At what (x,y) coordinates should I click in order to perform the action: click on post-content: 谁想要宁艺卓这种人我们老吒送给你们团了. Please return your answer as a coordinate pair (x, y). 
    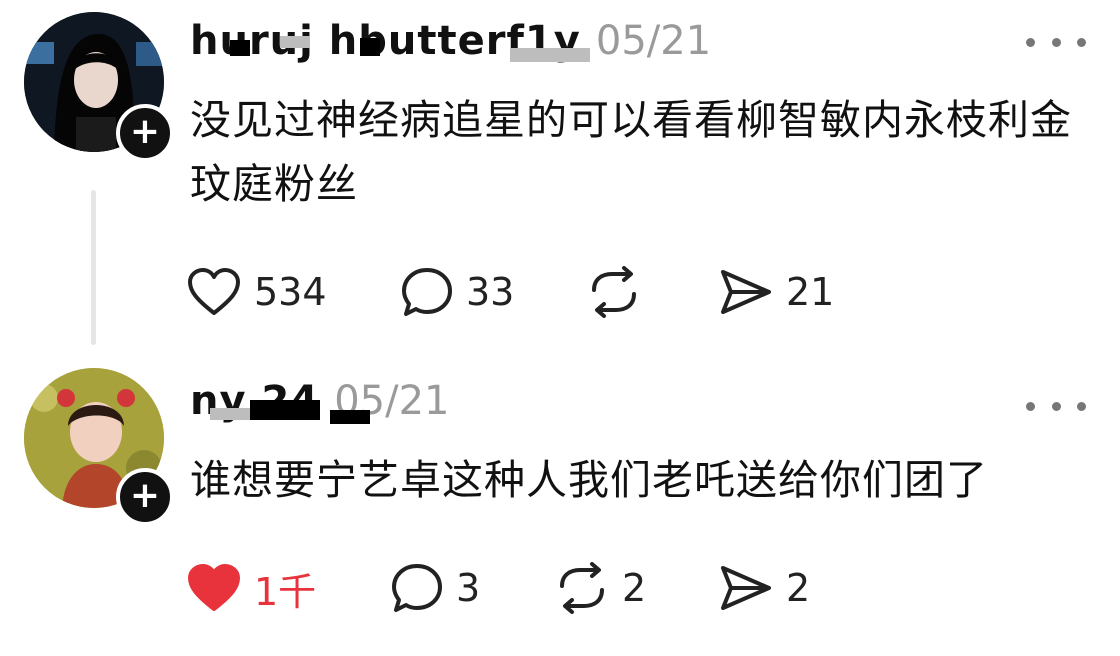
    Looking at the image, I should click on (589, 480).